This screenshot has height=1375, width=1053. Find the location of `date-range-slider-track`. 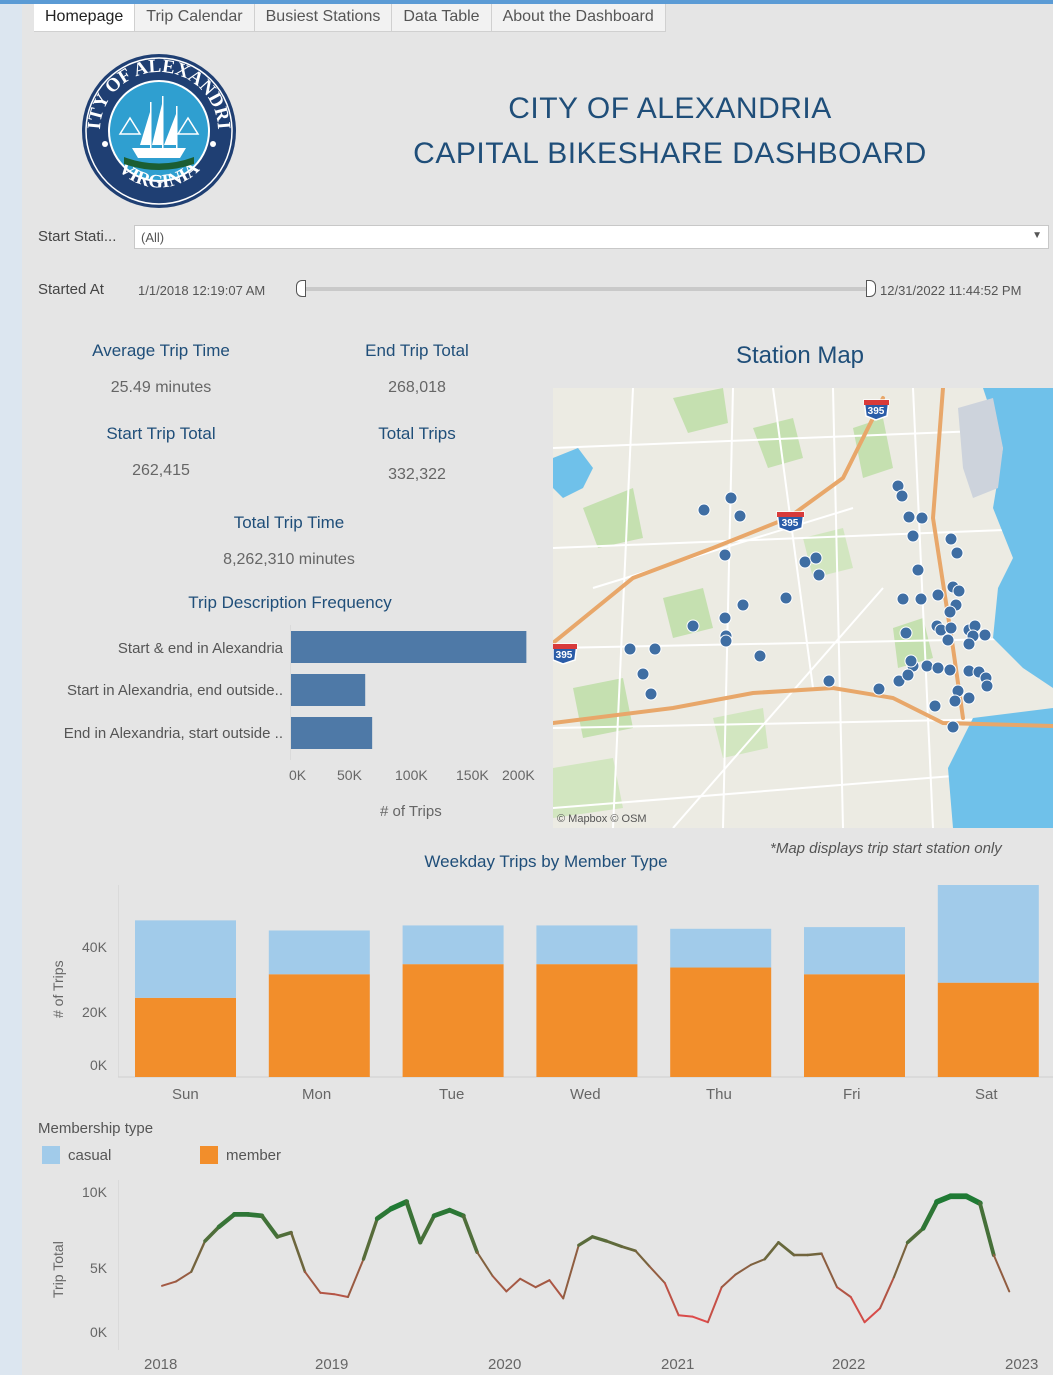

date-range-slider-track is located at coordinates (586, 289).